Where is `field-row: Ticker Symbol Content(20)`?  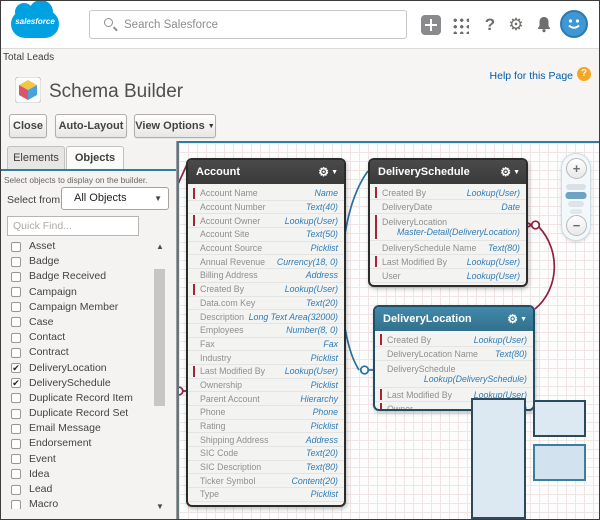
field-row: Ticker Symbol Content(20) is located at coordinates (266, 481).